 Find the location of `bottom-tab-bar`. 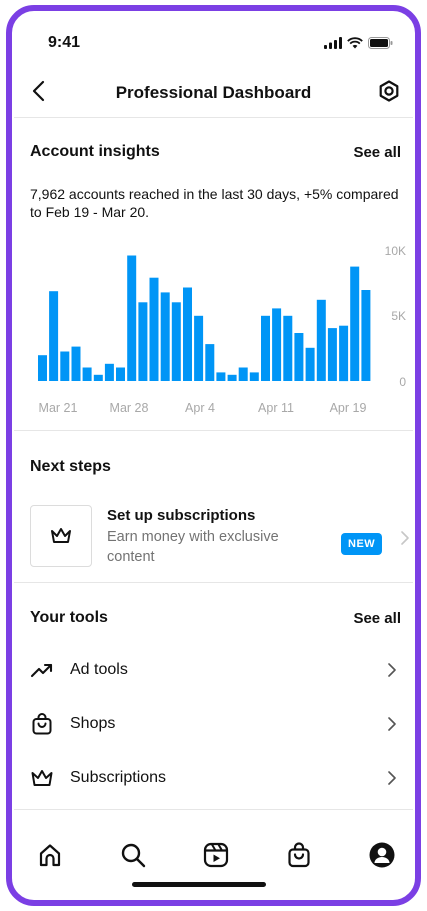

bottom-tab-bar is located at coordinates (213, 856).